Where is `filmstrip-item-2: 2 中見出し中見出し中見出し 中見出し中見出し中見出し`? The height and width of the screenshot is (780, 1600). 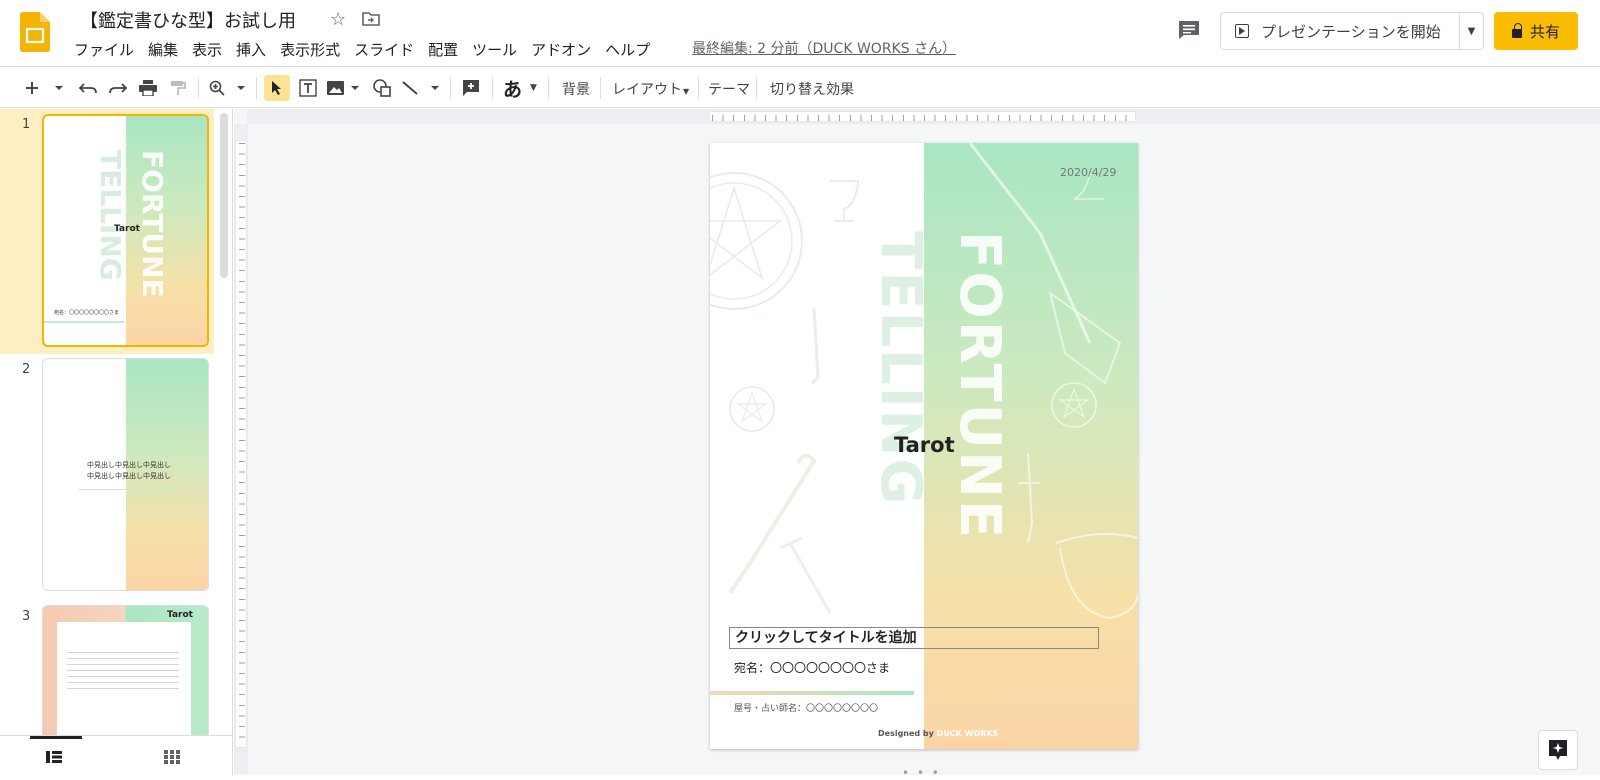
filmstrip-item-2: 2 中見出し中見出し中見出し 中見出し中見出し中見出し is located at coordinates (107, 477).